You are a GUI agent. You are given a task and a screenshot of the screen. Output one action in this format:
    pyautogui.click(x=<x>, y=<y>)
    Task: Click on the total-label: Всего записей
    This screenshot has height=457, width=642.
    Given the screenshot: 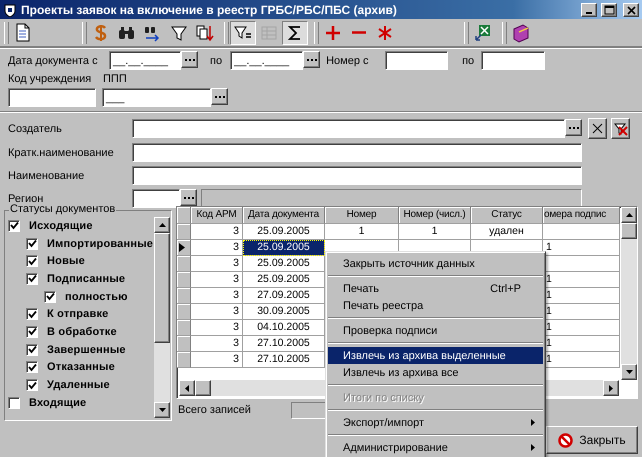 What is the action you would take?
    pyautogui.click(x=214, y=410)
    